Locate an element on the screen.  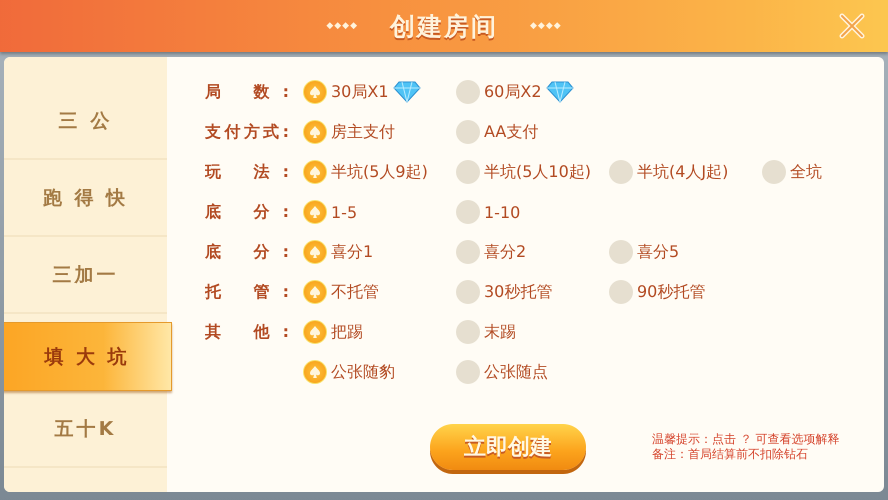
game-tab: 三 公 is located at coordinates (85, 121).